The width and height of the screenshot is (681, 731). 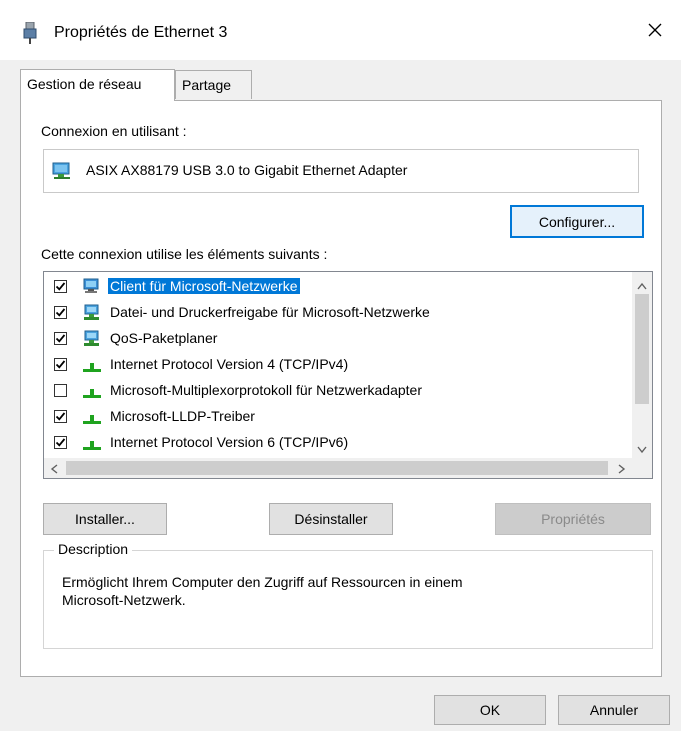 I want to click on list-item-ipv6: Internet Protocol Version 6 (TCP/IPv6), so click(x=335, y=443).